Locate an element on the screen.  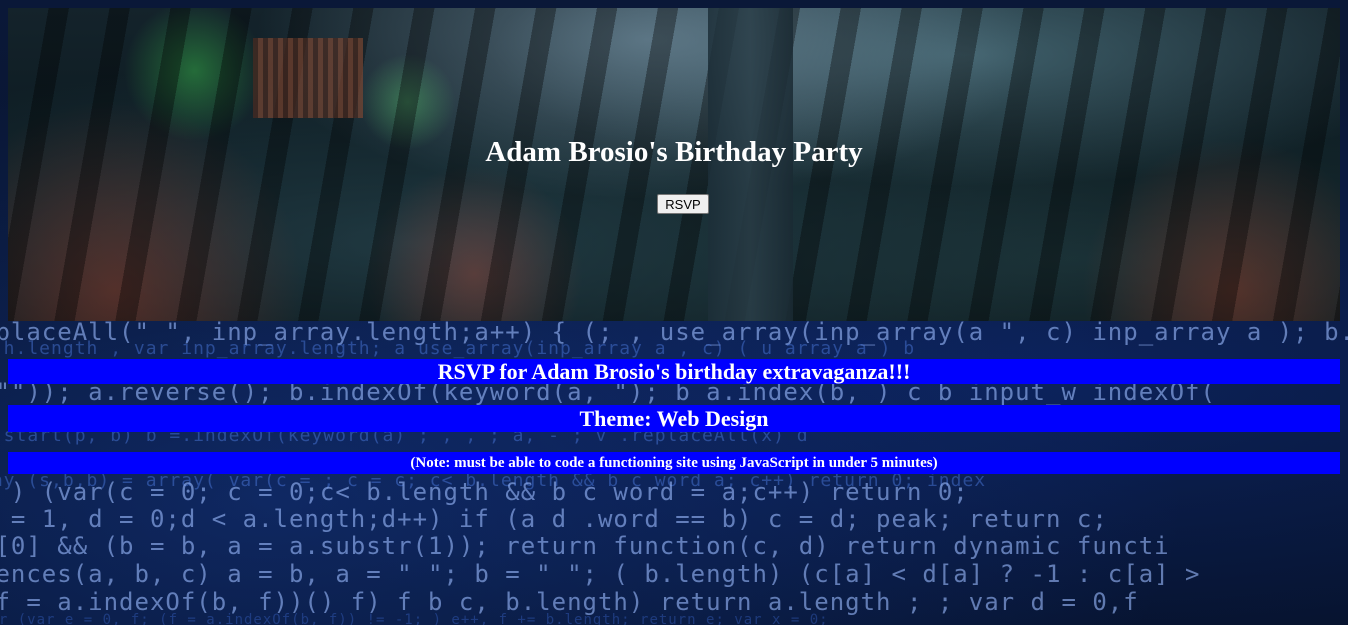
hero-image-detail is located at coordinates (308, 78).